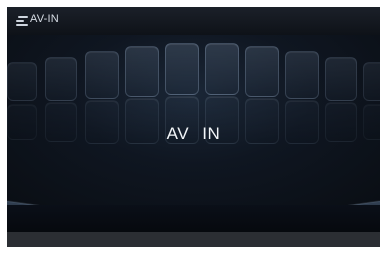  I want to click on header-bar: AV-IN, so click(193, 21).